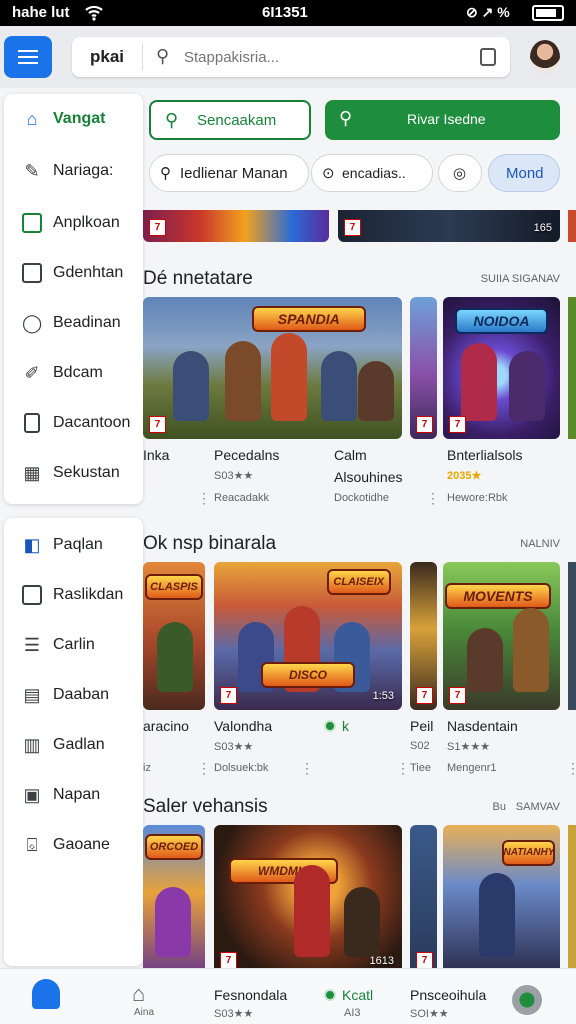  I want to click on outline-action-button: ⚲ Sencaakam, so click(230, 120).